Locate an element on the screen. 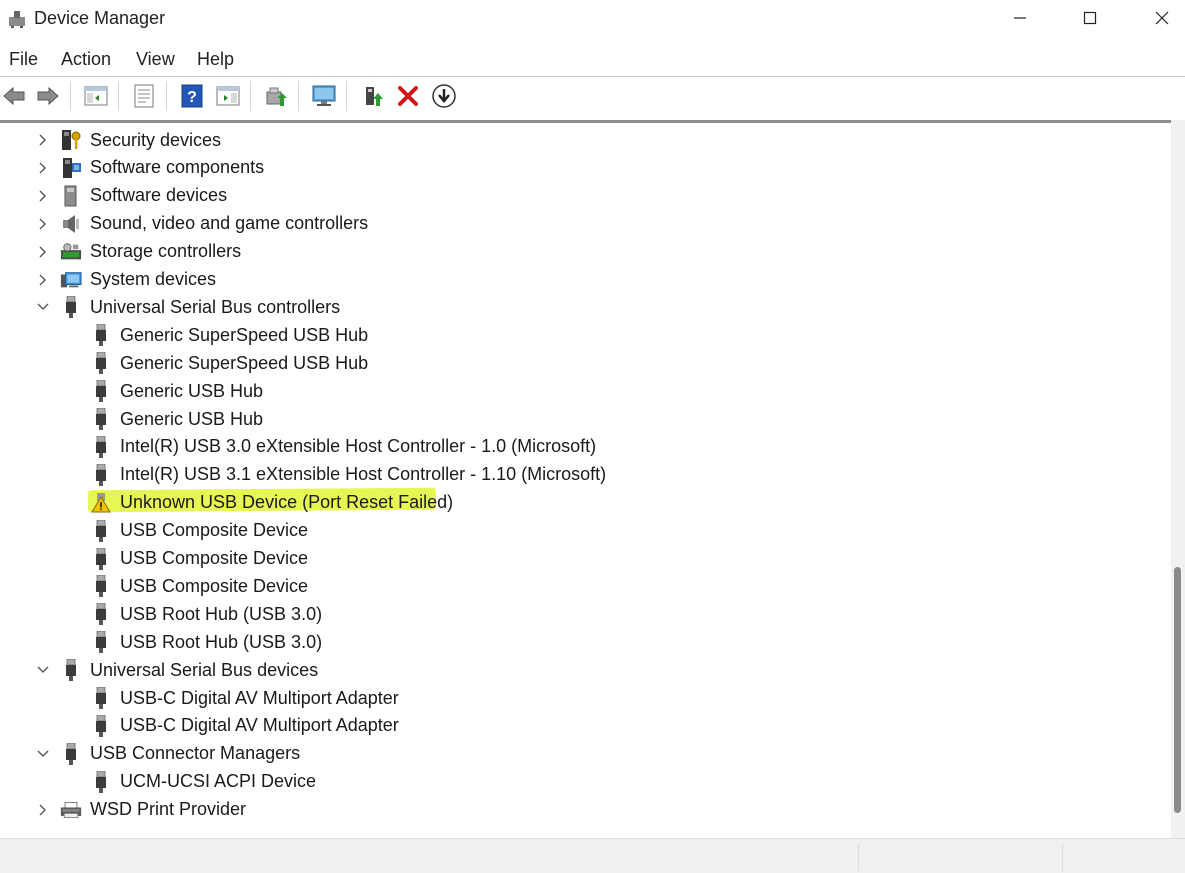 This screenshot has height=873, width=1185. tree-category: Storage controllers is located at coordinates (150, 252).